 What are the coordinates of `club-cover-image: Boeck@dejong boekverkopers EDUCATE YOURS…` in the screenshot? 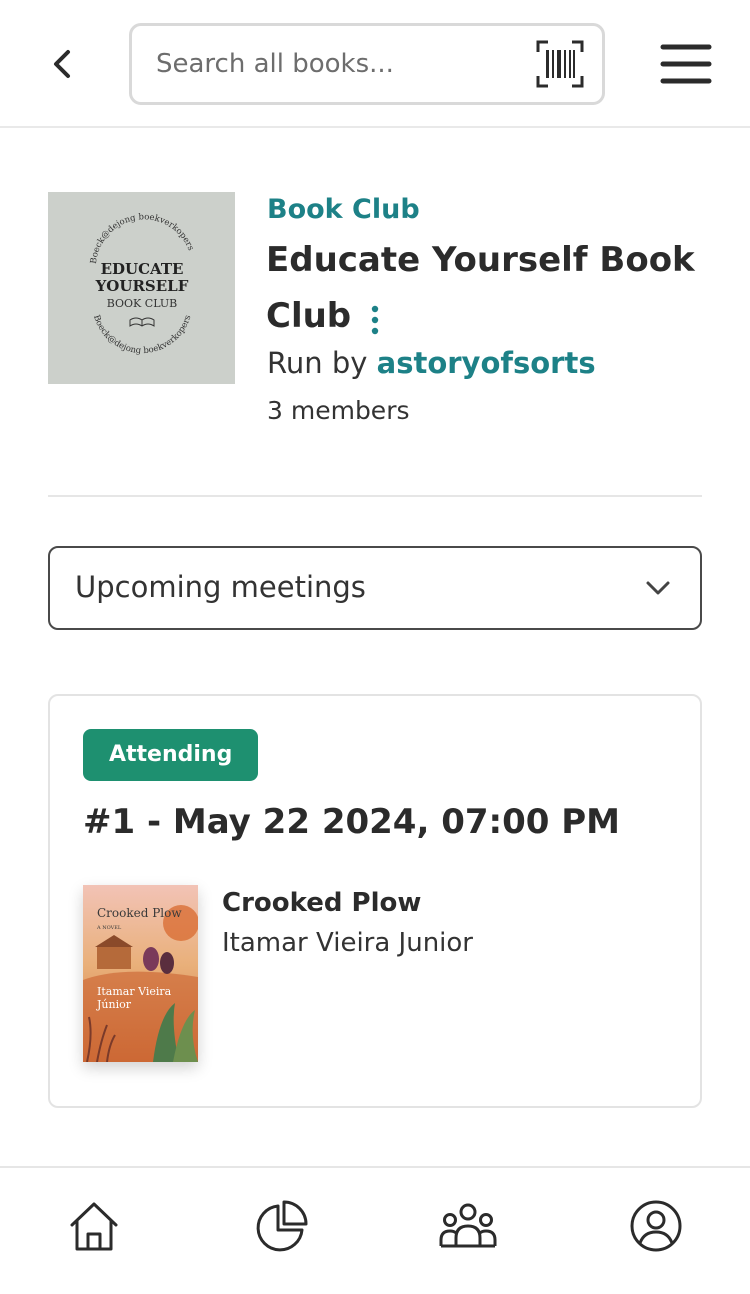 It's located at (141, 288).